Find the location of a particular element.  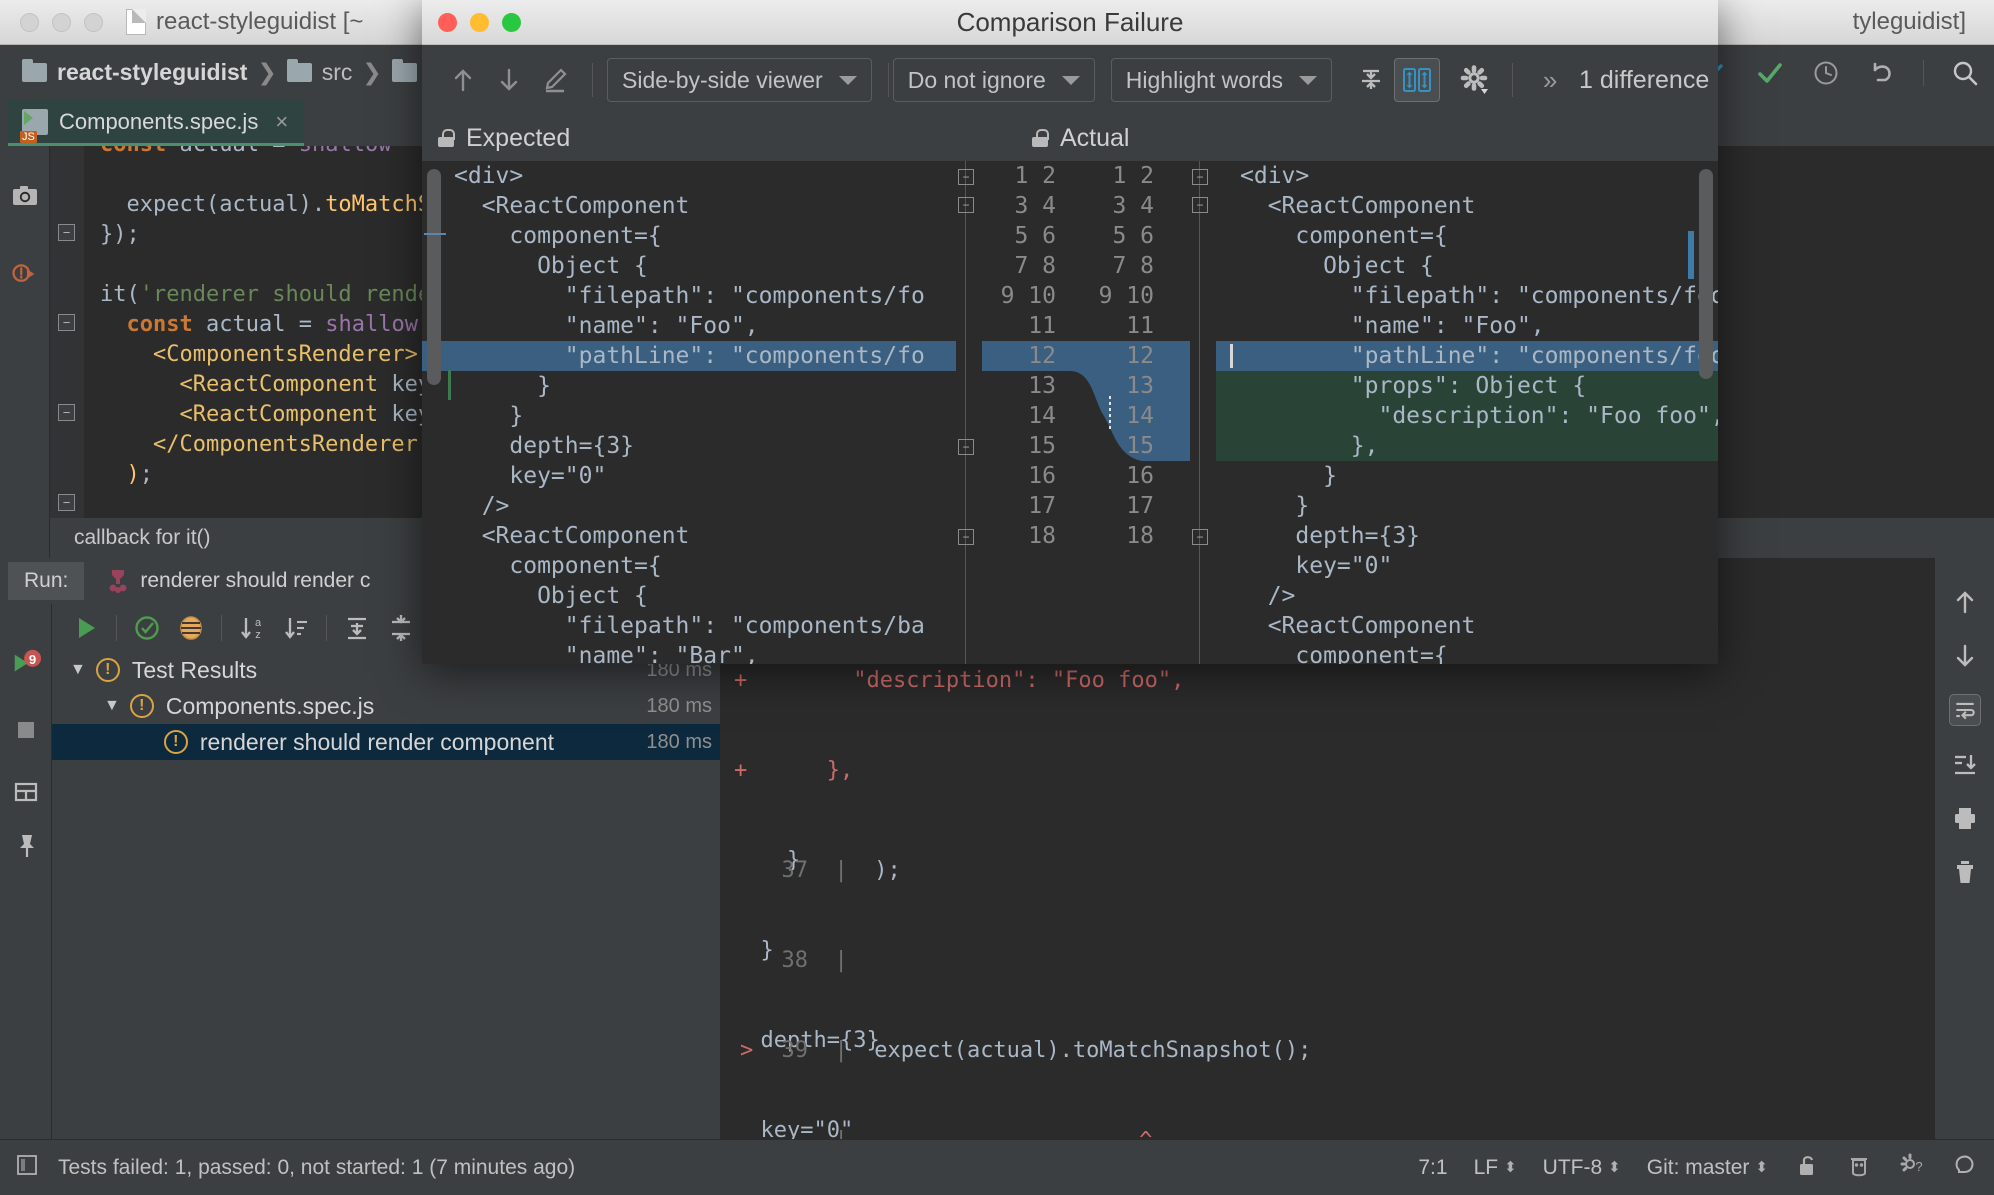

rerun-debug-icon: 9 is located at coordinates (26, 664).